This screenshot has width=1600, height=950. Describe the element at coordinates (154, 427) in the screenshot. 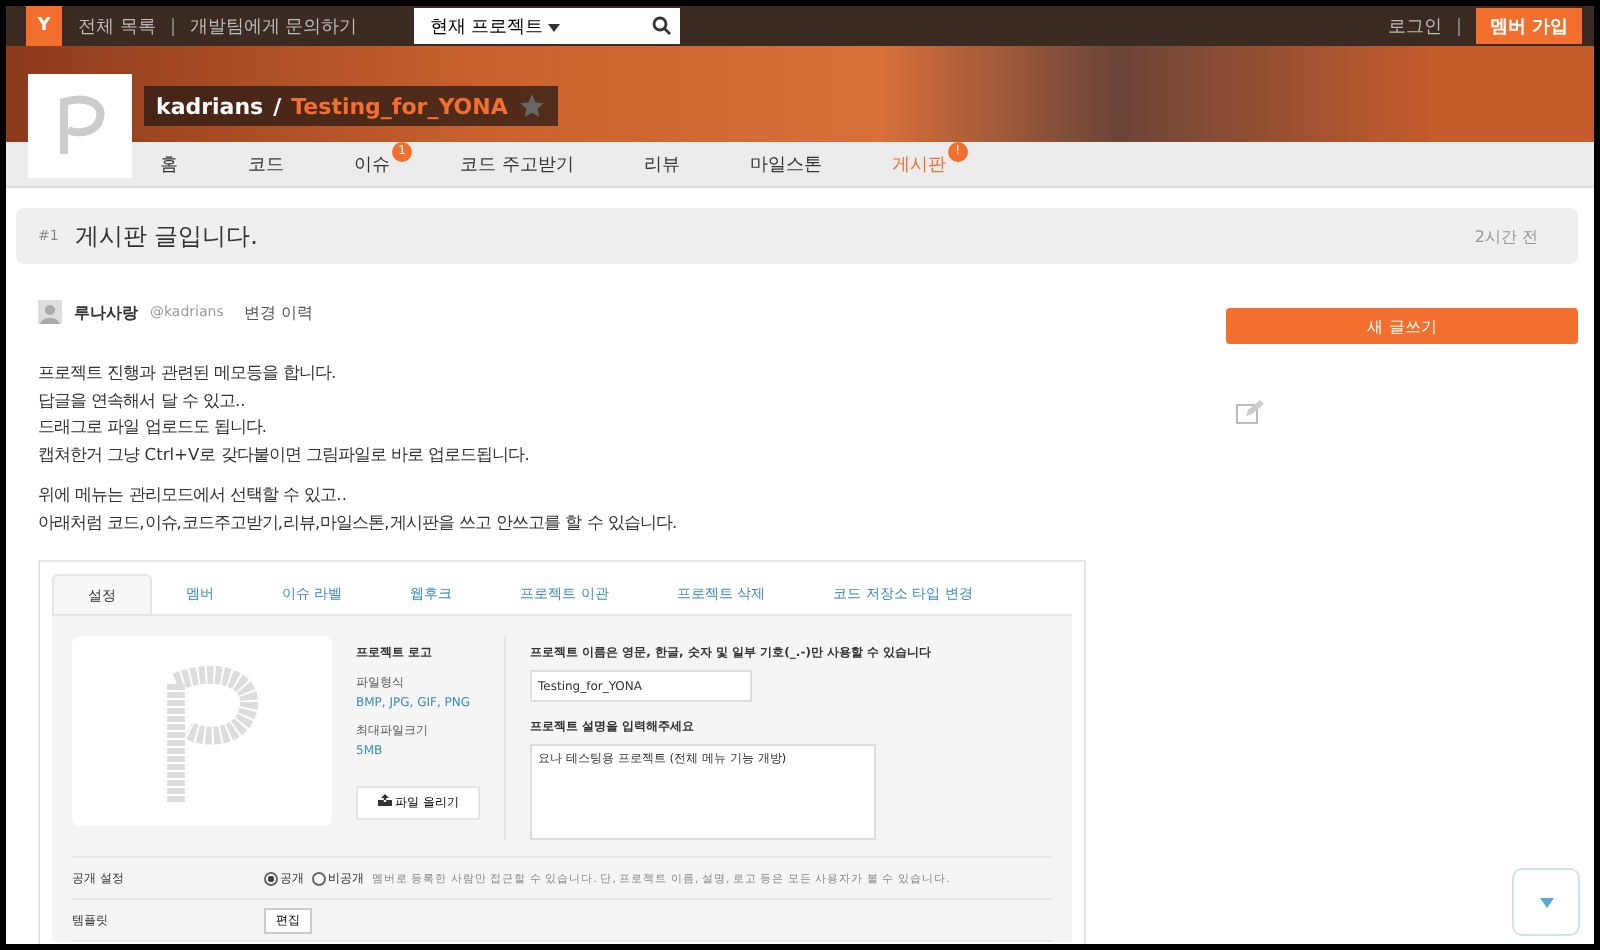

I see `body-text-line: 드래그로 파일 업로드도 됩니다.` at that location.